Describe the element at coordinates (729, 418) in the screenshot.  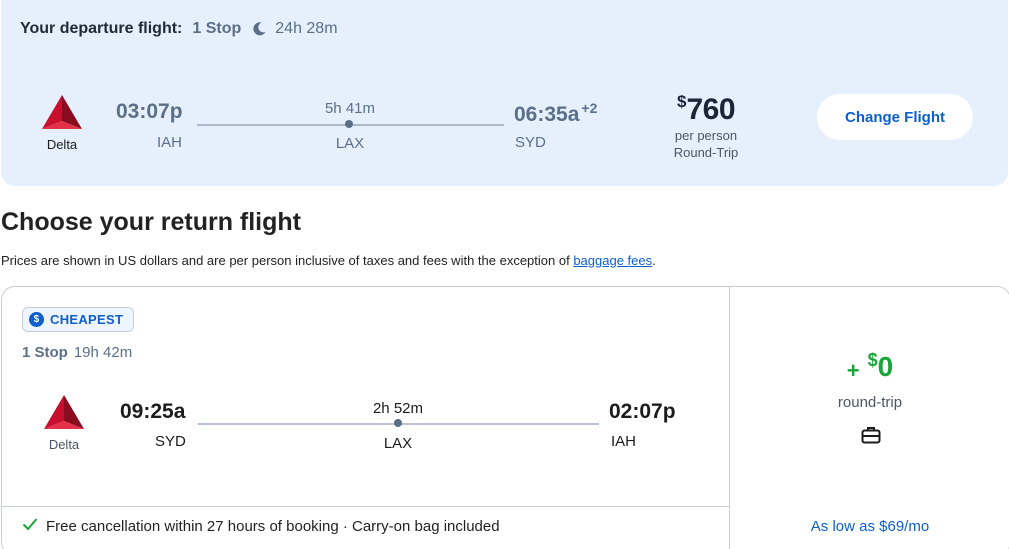
I see `card-divider-vertical` at that location.